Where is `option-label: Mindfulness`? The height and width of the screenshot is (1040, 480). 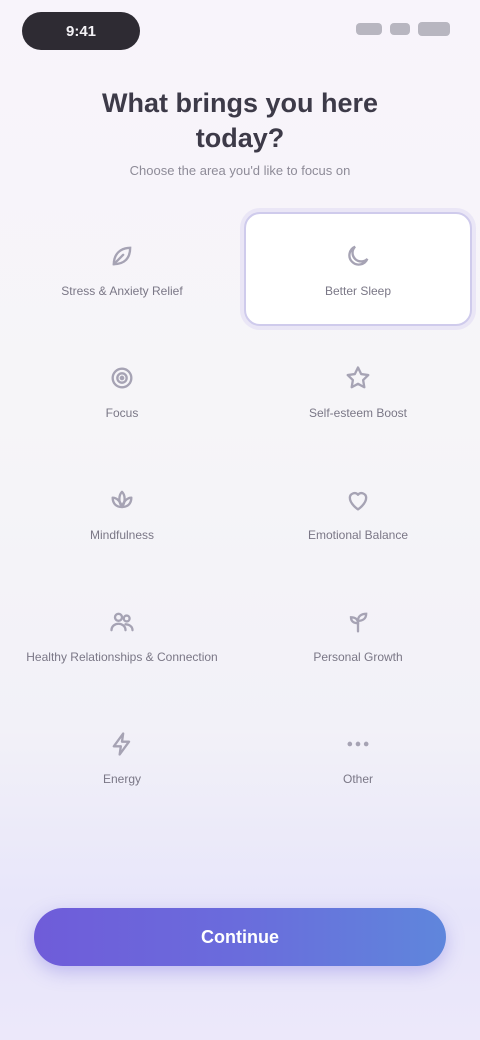
option-label: Mindfulness is located at coordinates (122, 534).